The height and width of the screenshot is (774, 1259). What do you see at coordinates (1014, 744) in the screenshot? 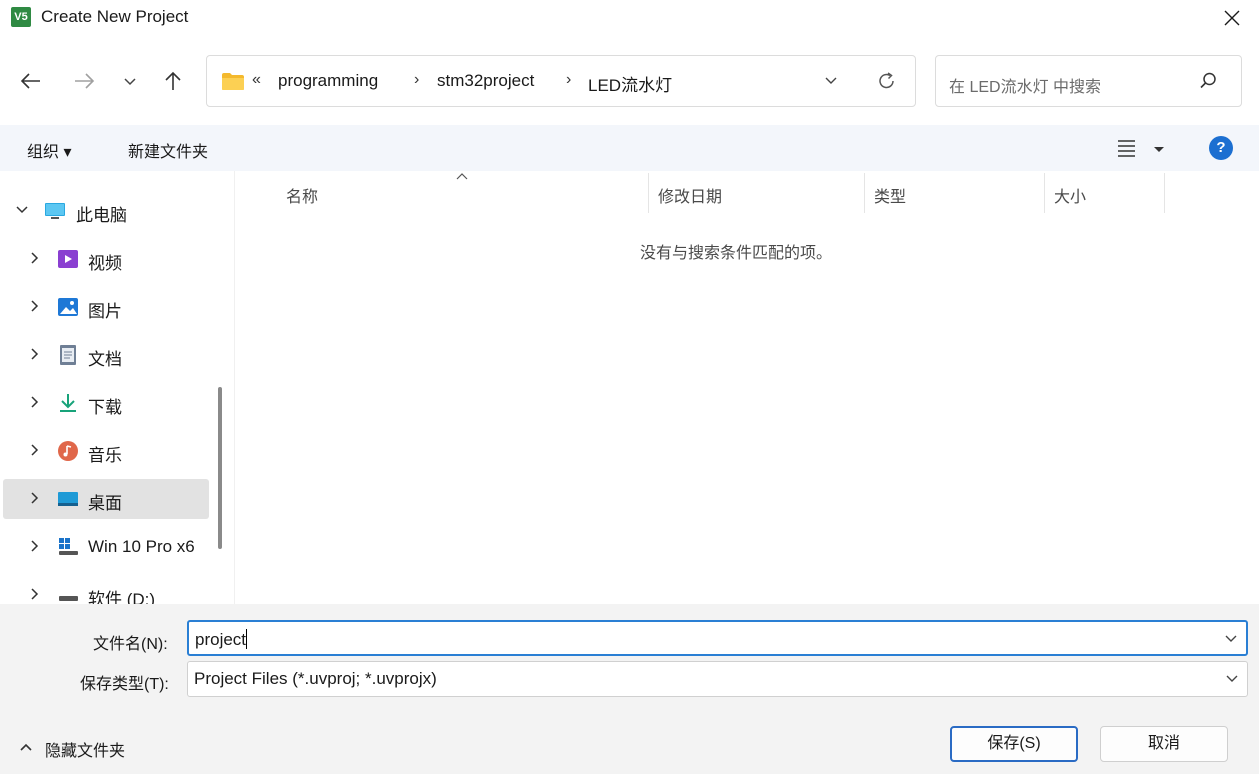
I see `save-button: 保存(S)` at bounding box center [1014, 744].